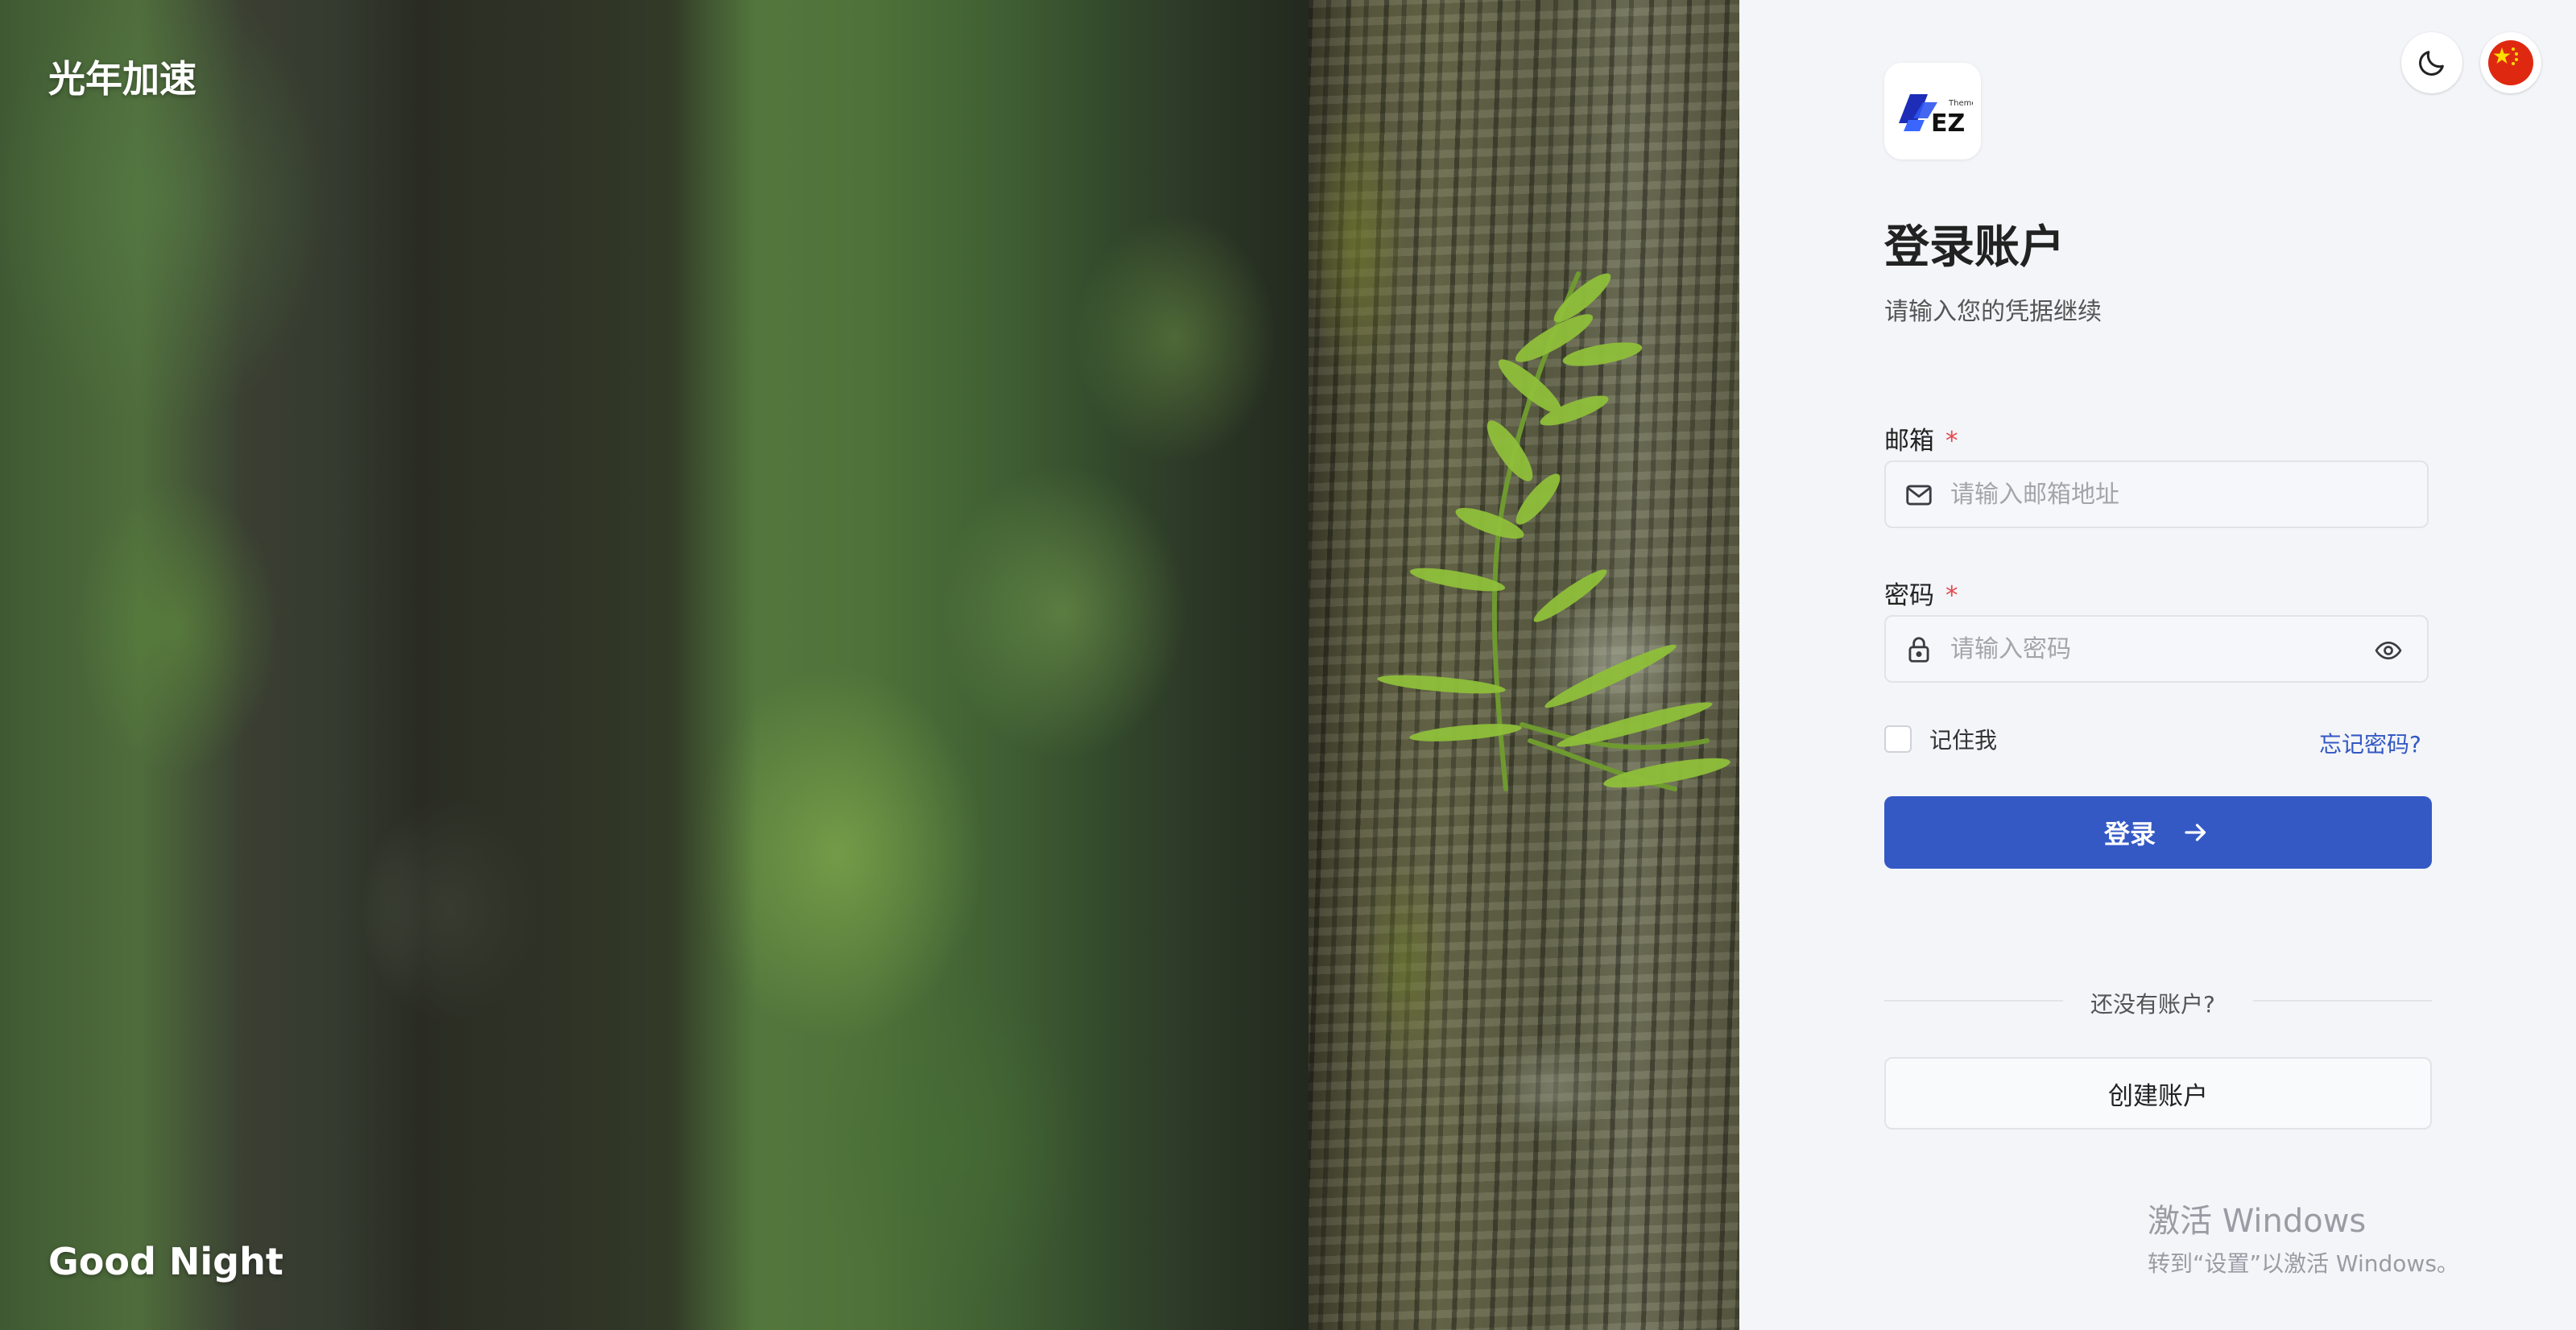  I want to click on password-label: 密码 *, so click(1921, 595).